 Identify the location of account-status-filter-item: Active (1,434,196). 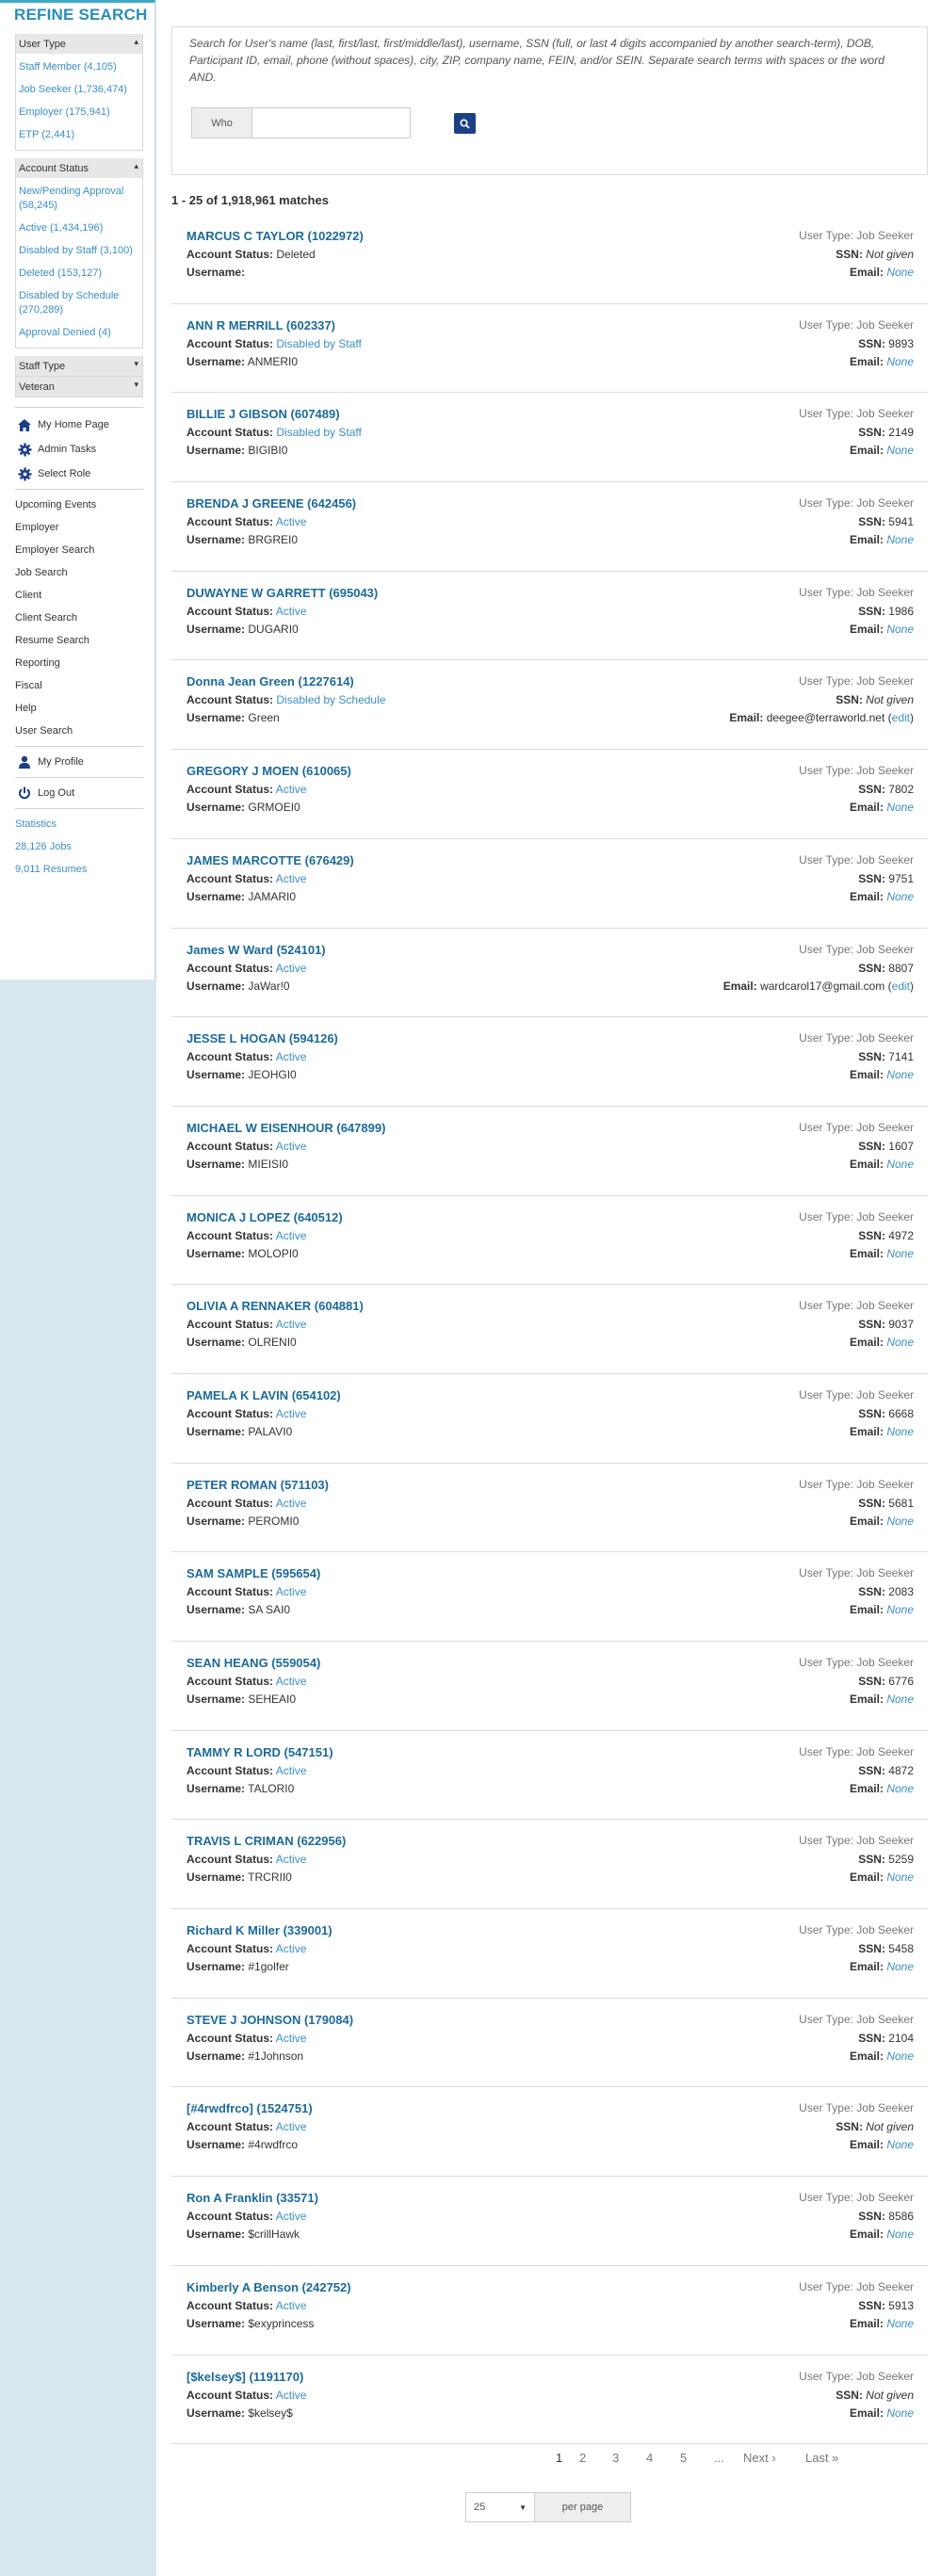
(80, 228).